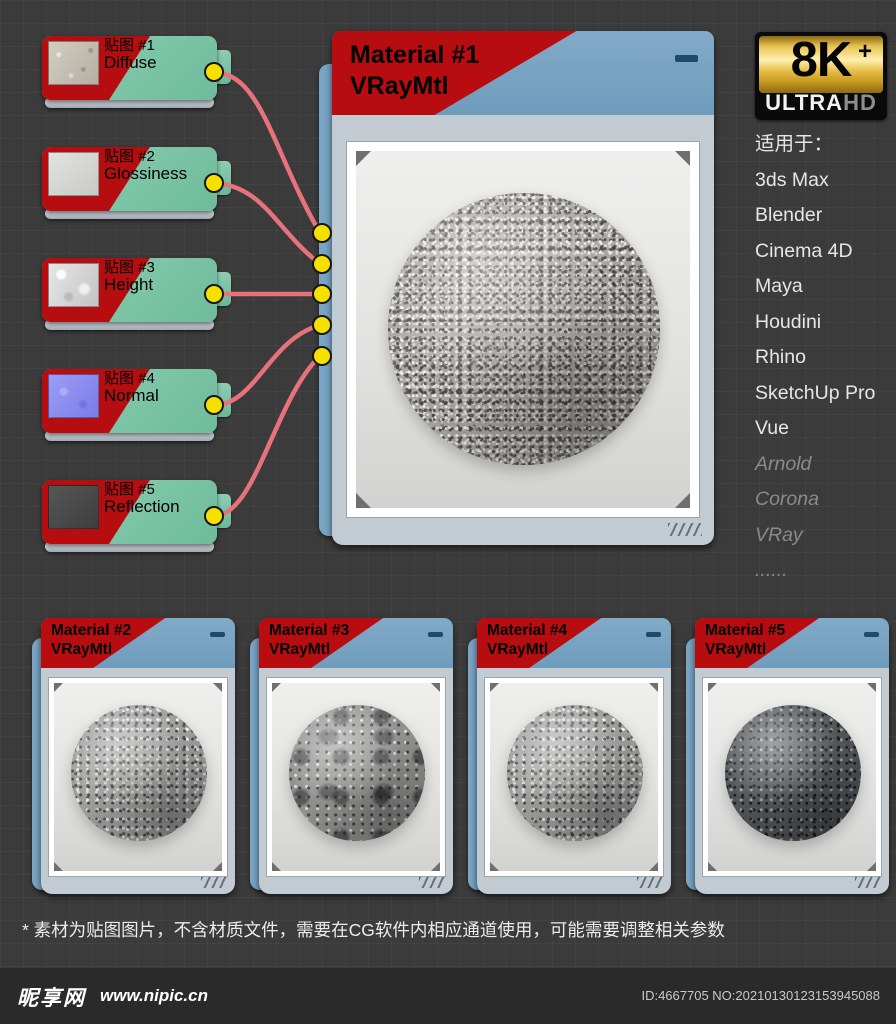 The width and height of the screenshot is (896, 1024). Describe the element at coordinates (138, 643) in the screenshot. I see `card-titlebar: Material #2 VRayMtl` at that location.